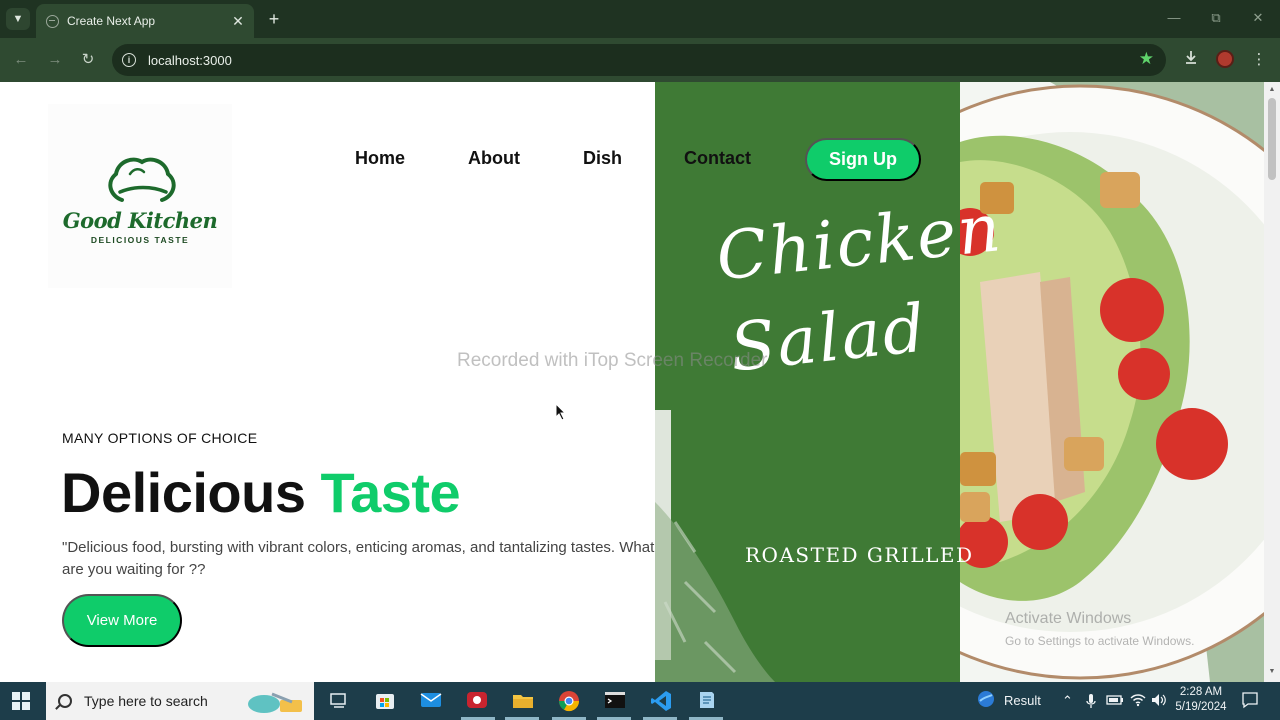 Image resolution: width=1280 pixels, height=720 pixels. What do you see at coordinates (1068, 618) in the screenshot?
I see `activate-windows-title: Activate Windows` at bounding box center [1068, 618].